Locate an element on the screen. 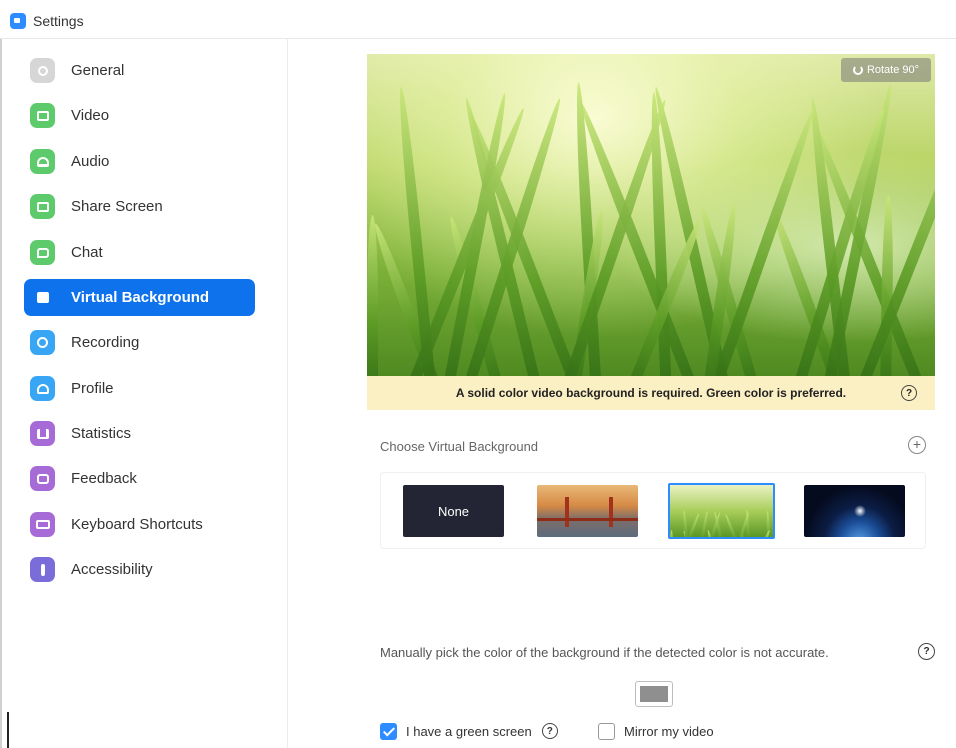 The width and height of the screenshot is (956, 748). chat-bubble-icon is located at coordinates (42, 252).